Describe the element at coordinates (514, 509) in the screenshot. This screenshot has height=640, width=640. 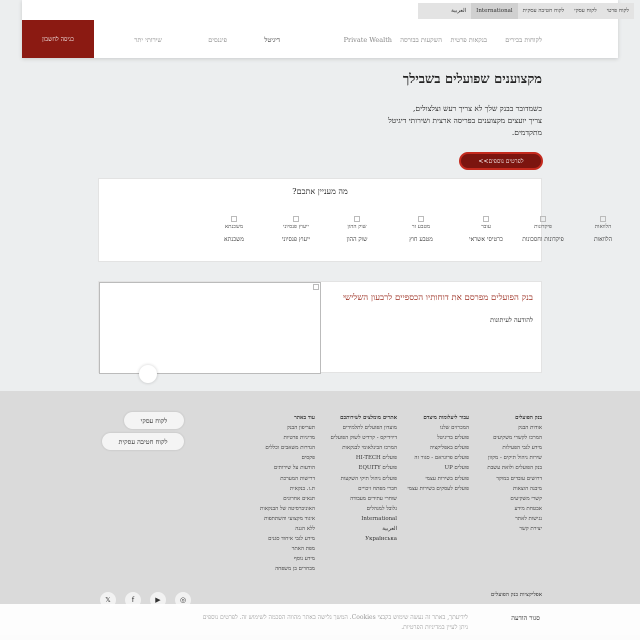
I see `footer-link: אבטחת מידע` at that location.